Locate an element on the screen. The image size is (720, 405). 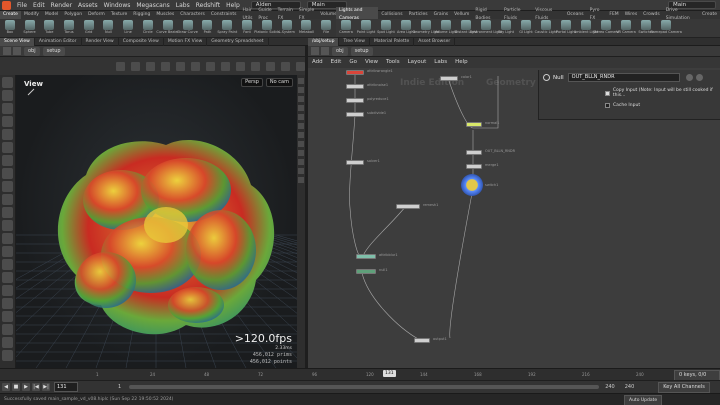
net-menu-labs: Labs is located at coordinates (440, 62).